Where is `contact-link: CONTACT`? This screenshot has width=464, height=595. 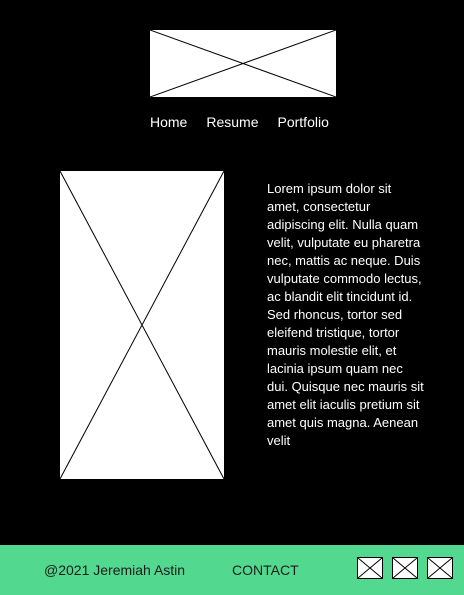 contact-link: CONTACT is located at coordinates (265, 570).